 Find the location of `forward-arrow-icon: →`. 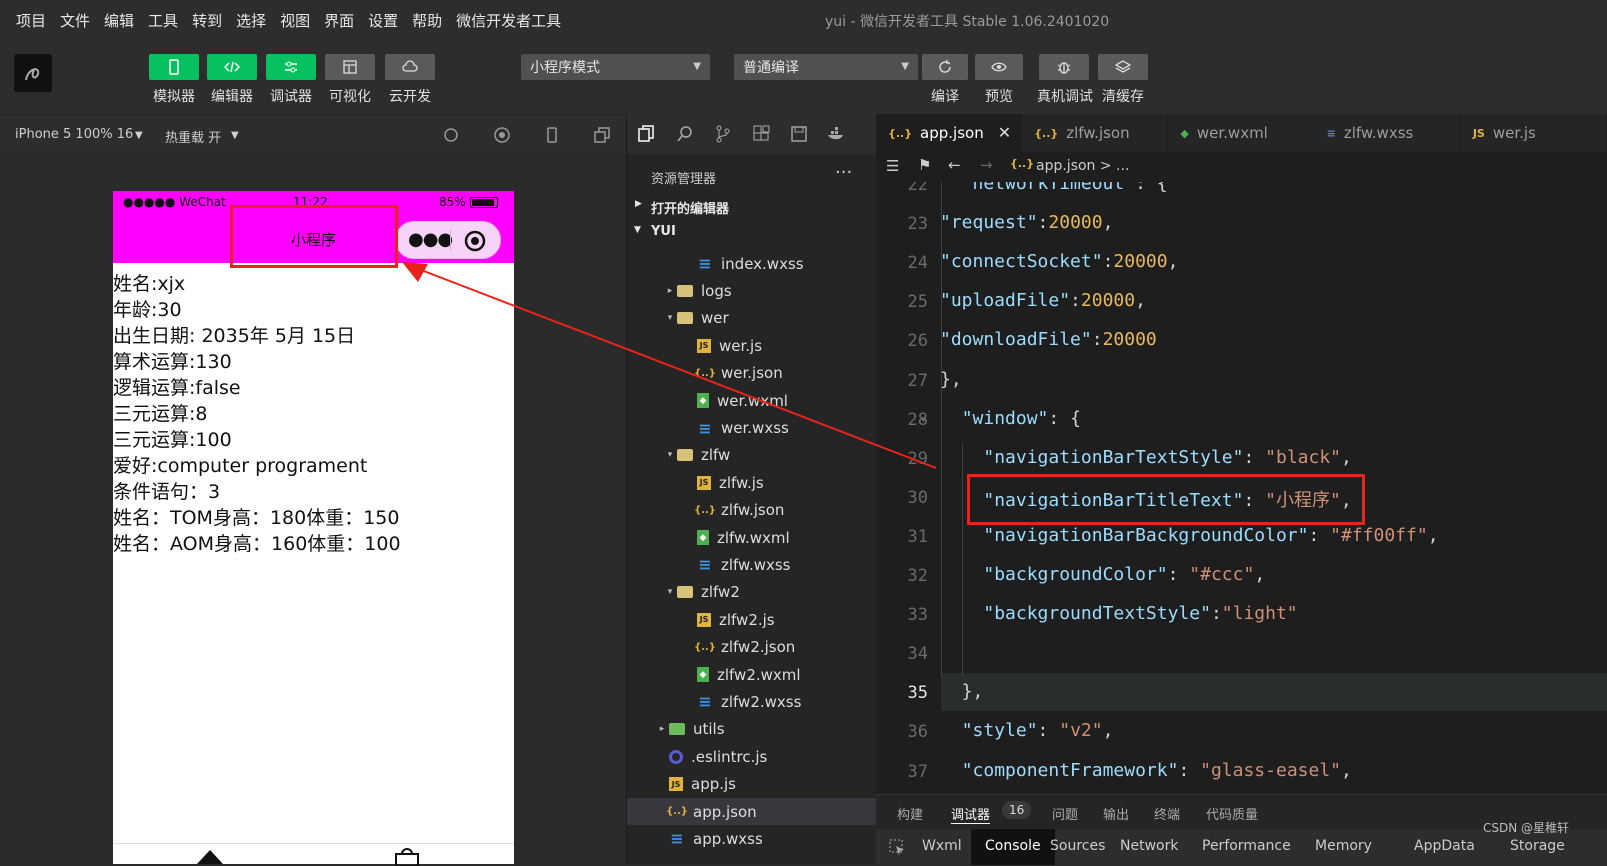

forward-arrow-icon: → is located at coordinates (986, 165).